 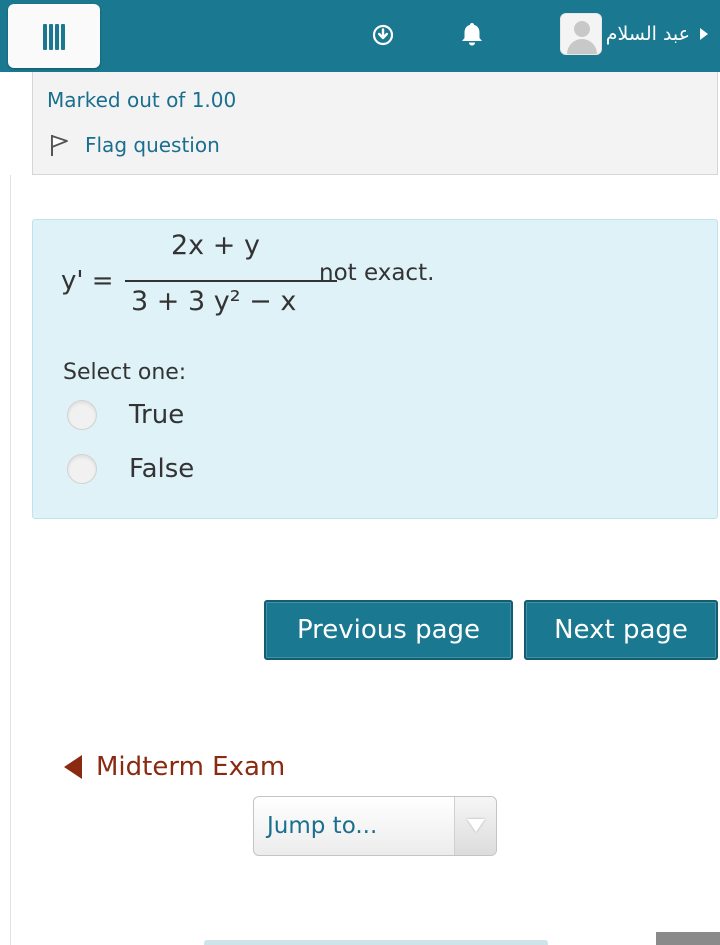 I want to click on formula-denominator: 3 + 3 y² − x, so click(x=214, y=301).